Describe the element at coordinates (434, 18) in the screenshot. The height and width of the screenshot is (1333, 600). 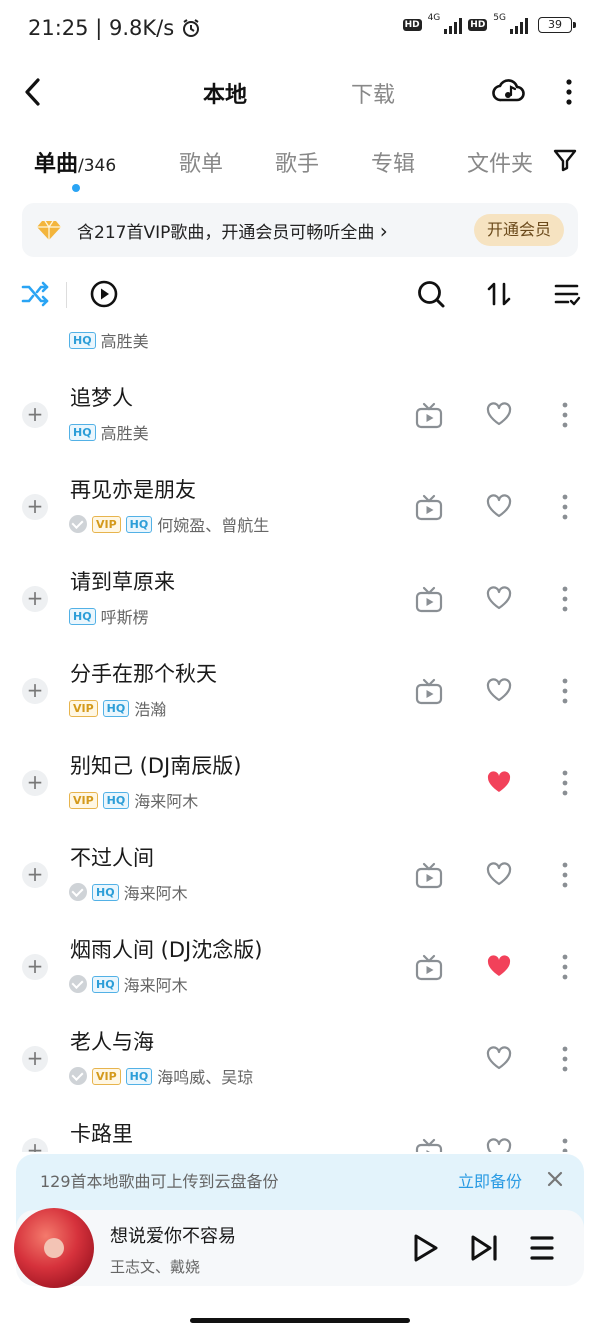
I see `network-4g-label: 4G` at that location.